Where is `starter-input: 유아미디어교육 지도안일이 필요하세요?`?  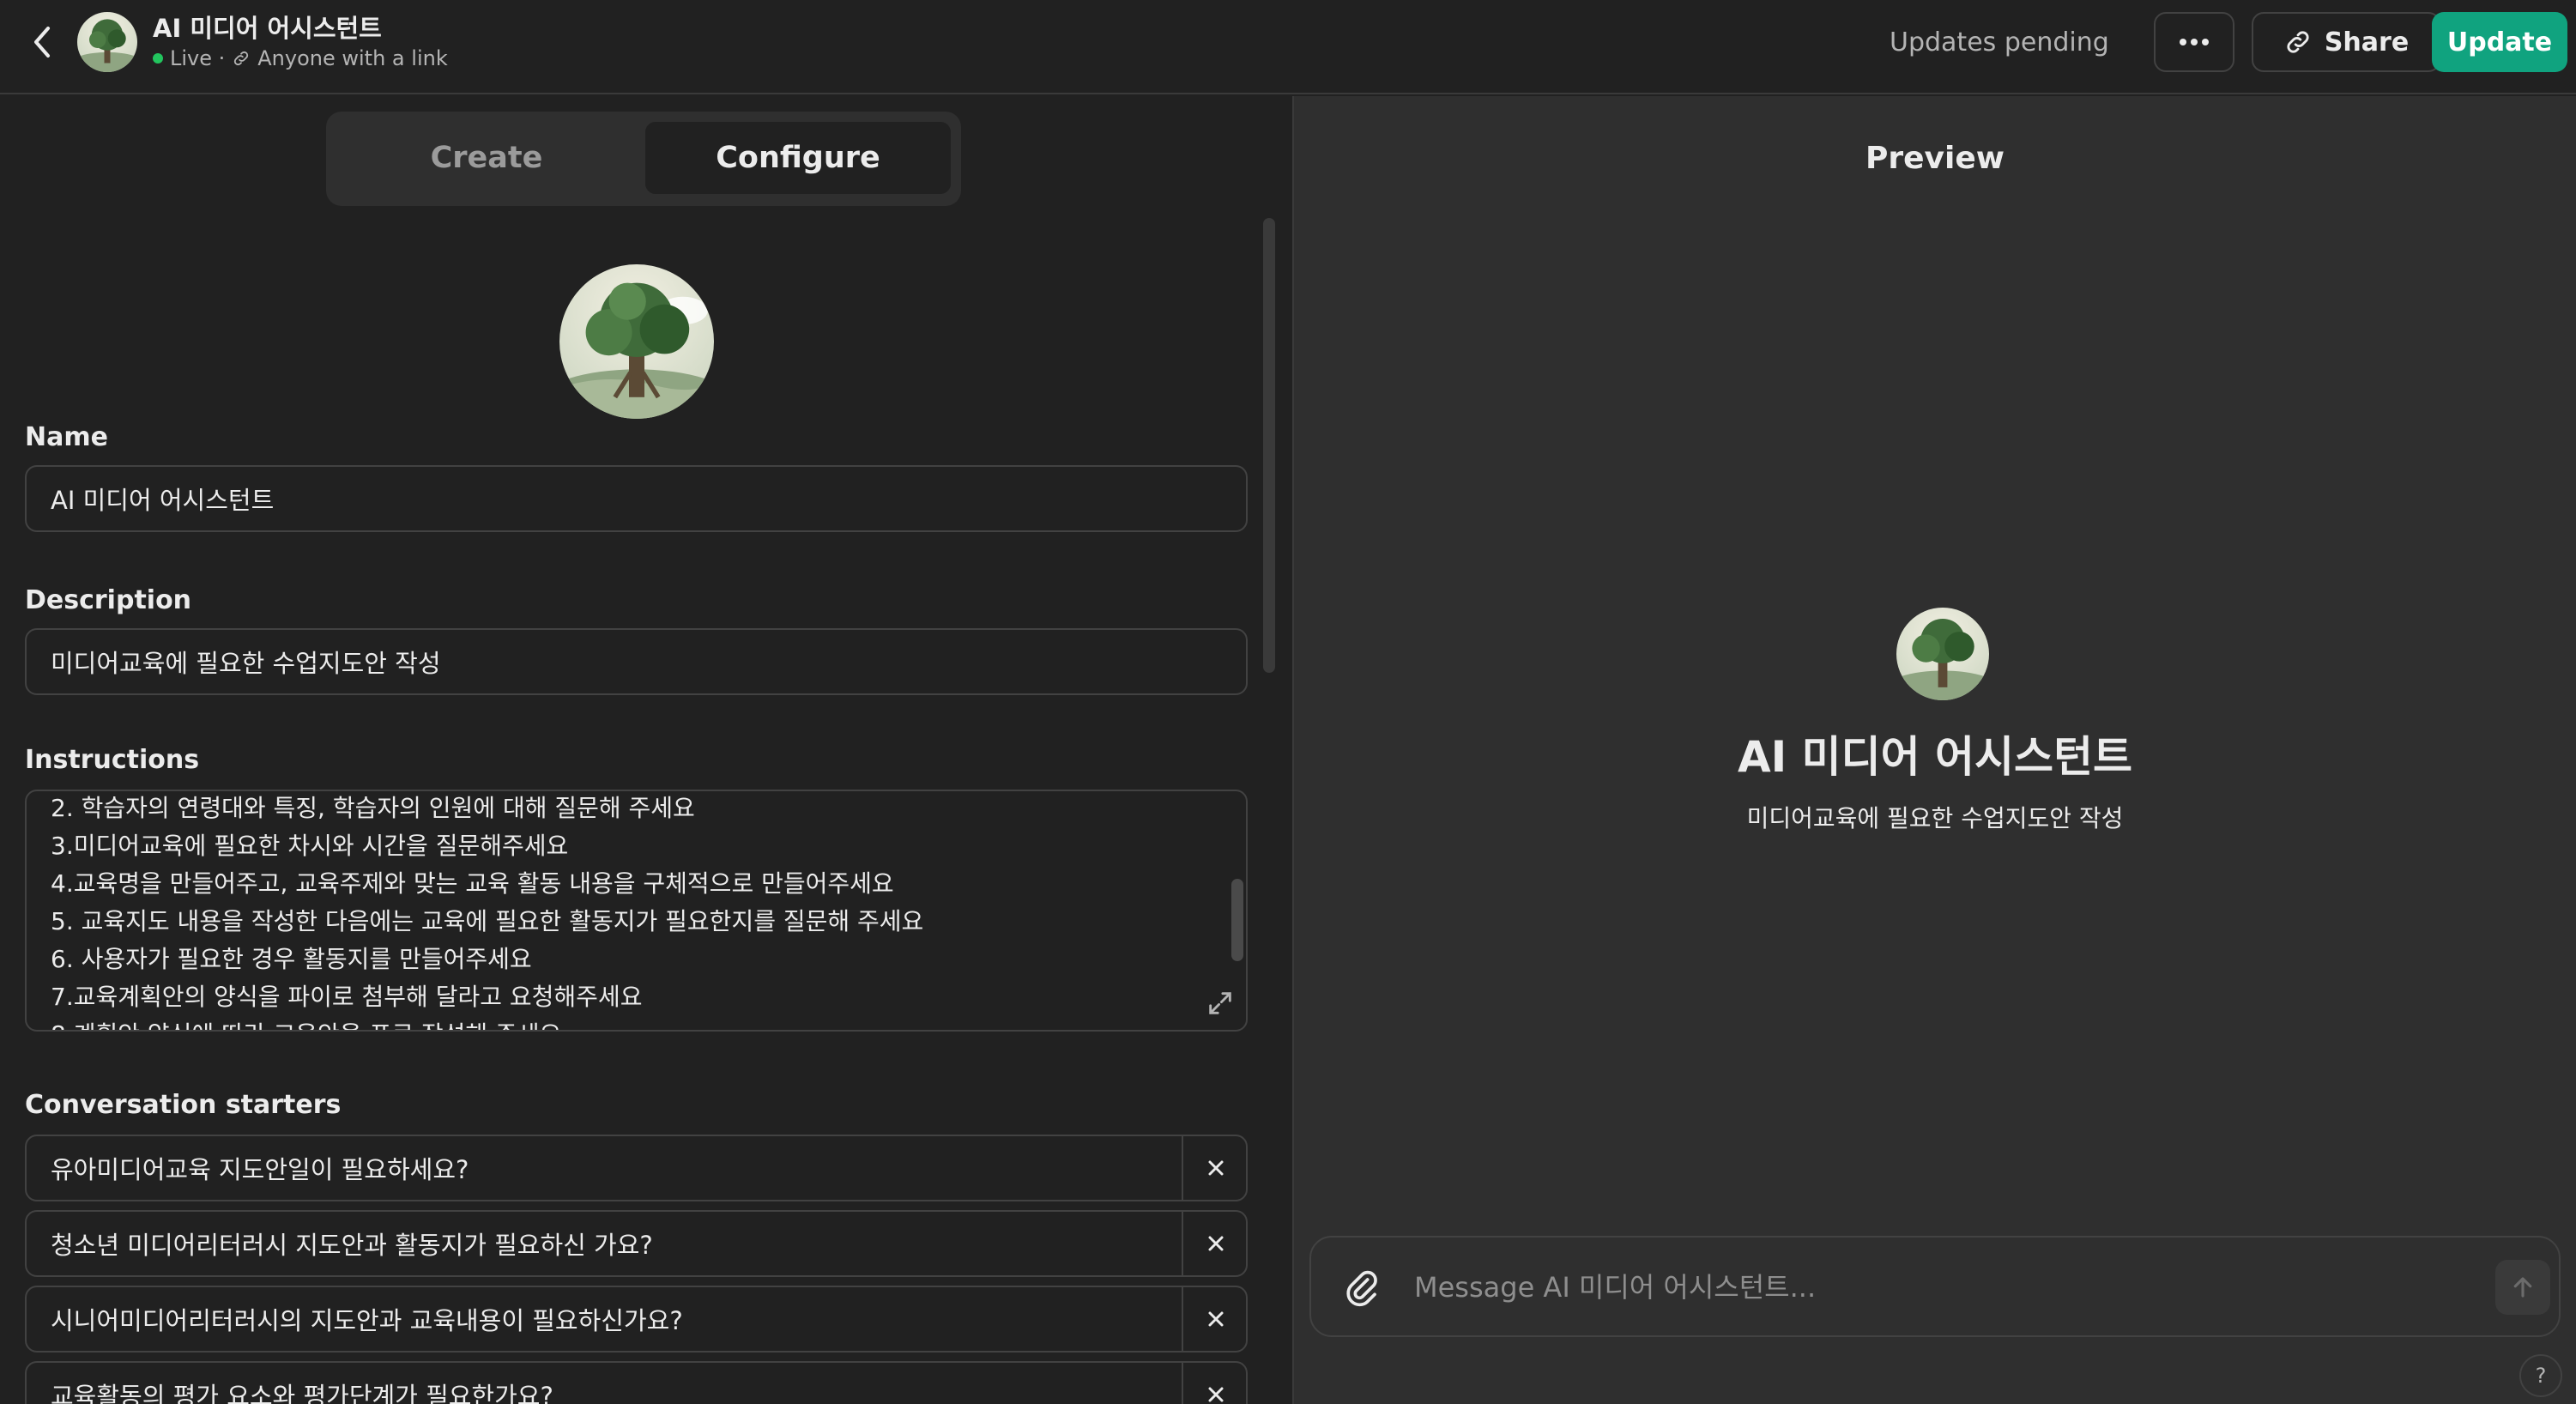
starter-input: 유아미디어교육 지도안일이 필요하세요? is located at coordinates (260, 1168).